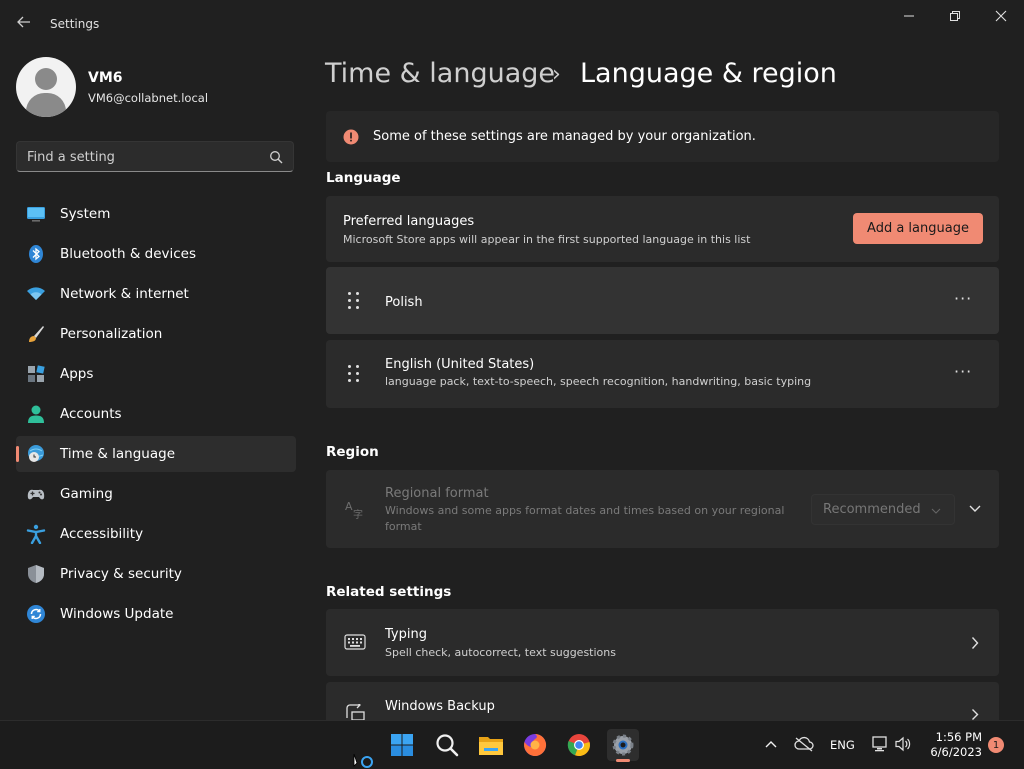 This screenshot has height=769, width=1024. I want to click on search-input: Find a setting, so click(71, 157).